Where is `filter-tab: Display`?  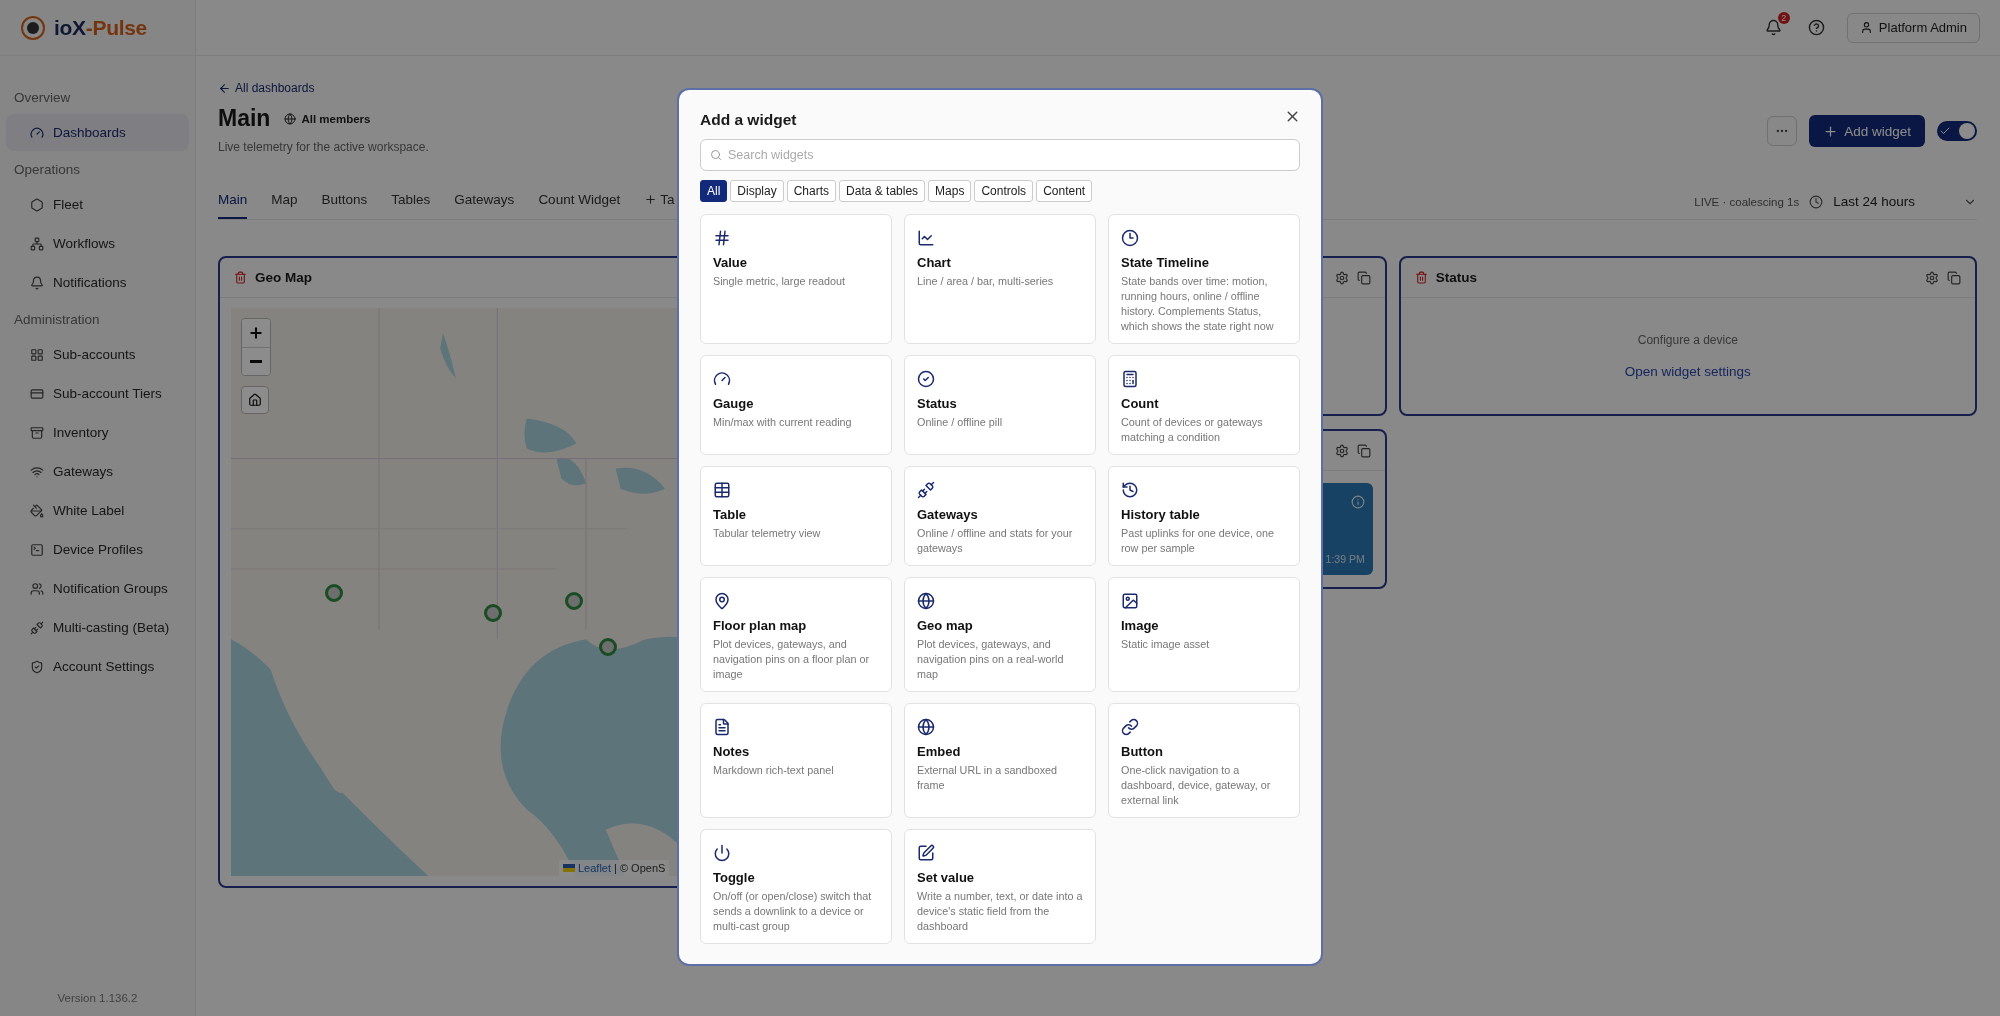
filter-tab: Display is located at coordinates (757, 191).